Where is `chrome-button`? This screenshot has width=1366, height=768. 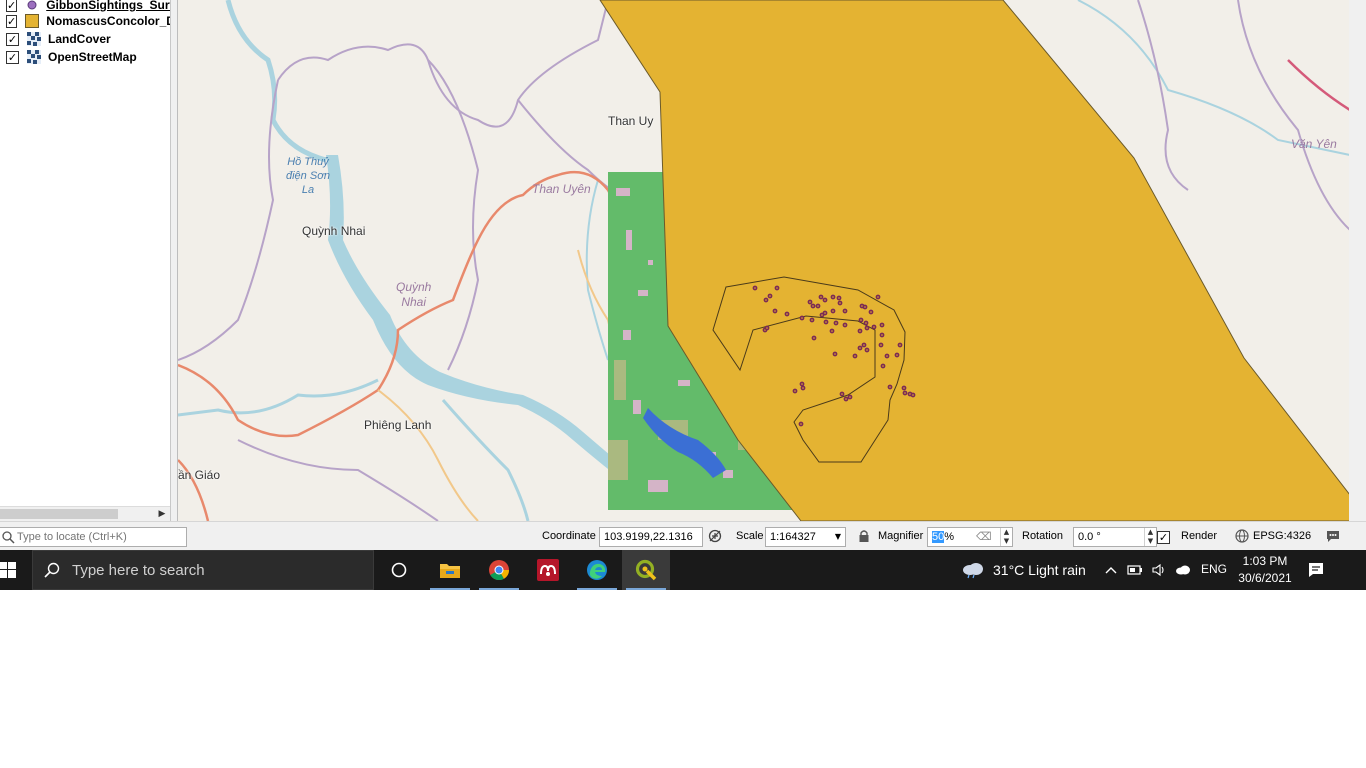
chrome-button is located at coordinates (499, 570).